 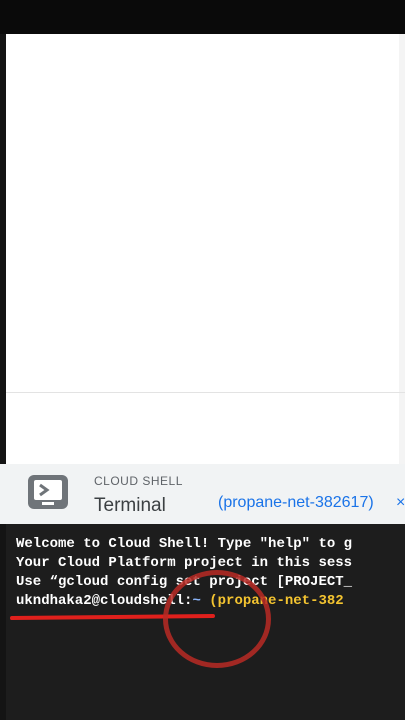 I want to click on red-circle-annotation, so click(x=217, y=619).